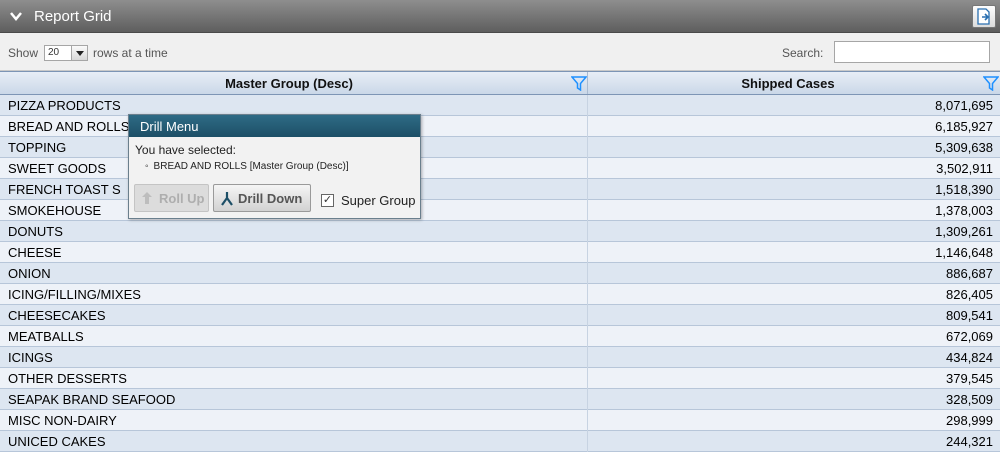 Image resolution: width=1000 pixels, height=454 pixels. What do you see at coordinates (91, 399) in the screenshot?
I see `master-group-cell: SEAPAK BRAND SEAFOOD` at bounding box center [91, 399].